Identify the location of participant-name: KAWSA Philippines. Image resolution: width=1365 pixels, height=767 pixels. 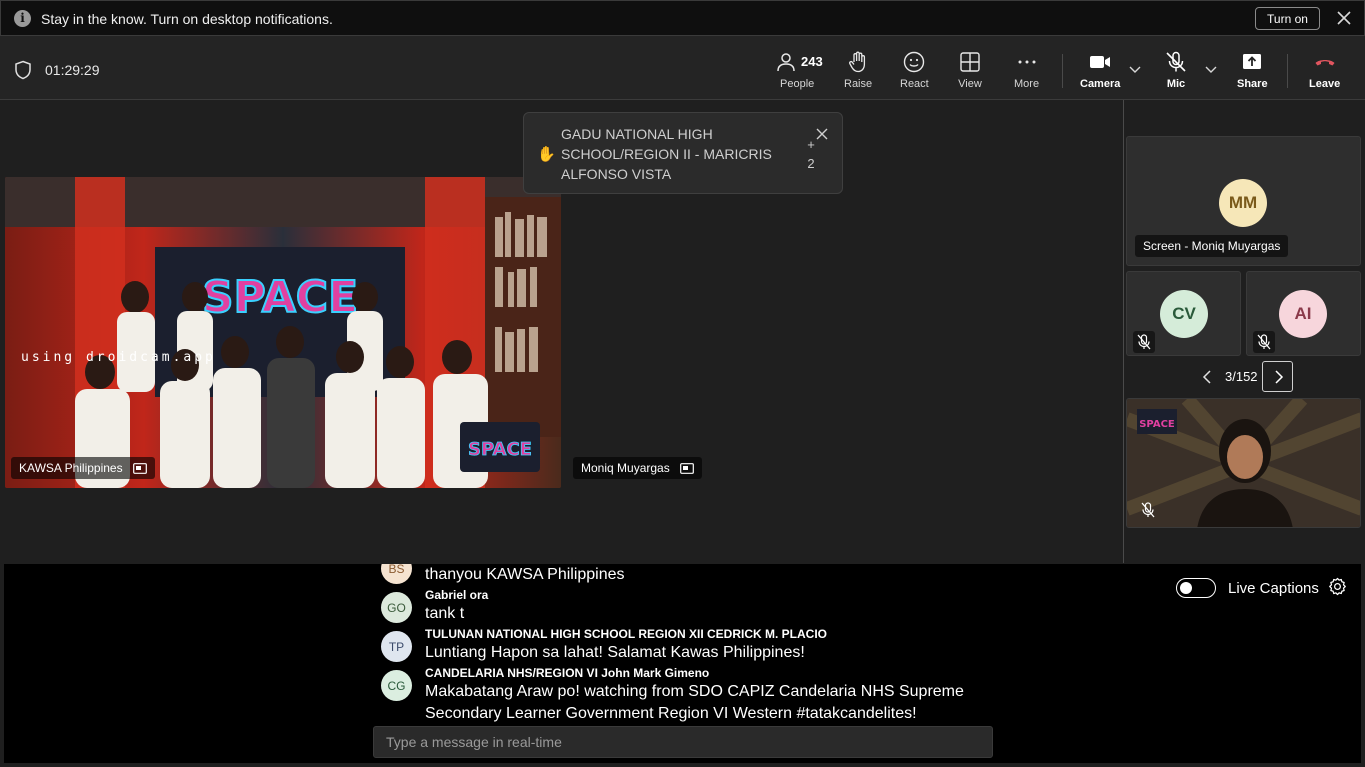
(71, 468).